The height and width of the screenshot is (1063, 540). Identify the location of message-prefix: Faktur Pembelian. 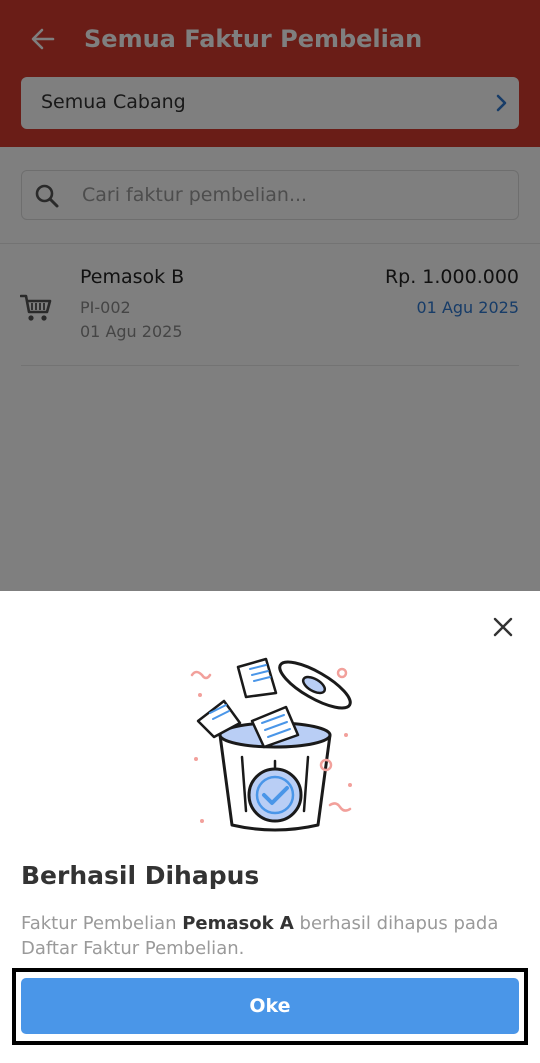
(102, 923).